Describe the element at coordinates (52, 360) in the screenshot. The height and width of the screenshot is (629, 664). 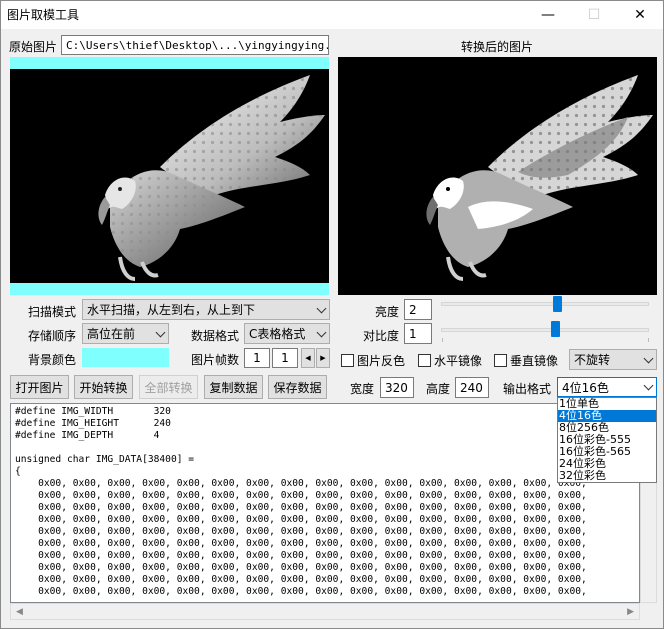
I see `bg-color-label: 背景颜色` at that location.